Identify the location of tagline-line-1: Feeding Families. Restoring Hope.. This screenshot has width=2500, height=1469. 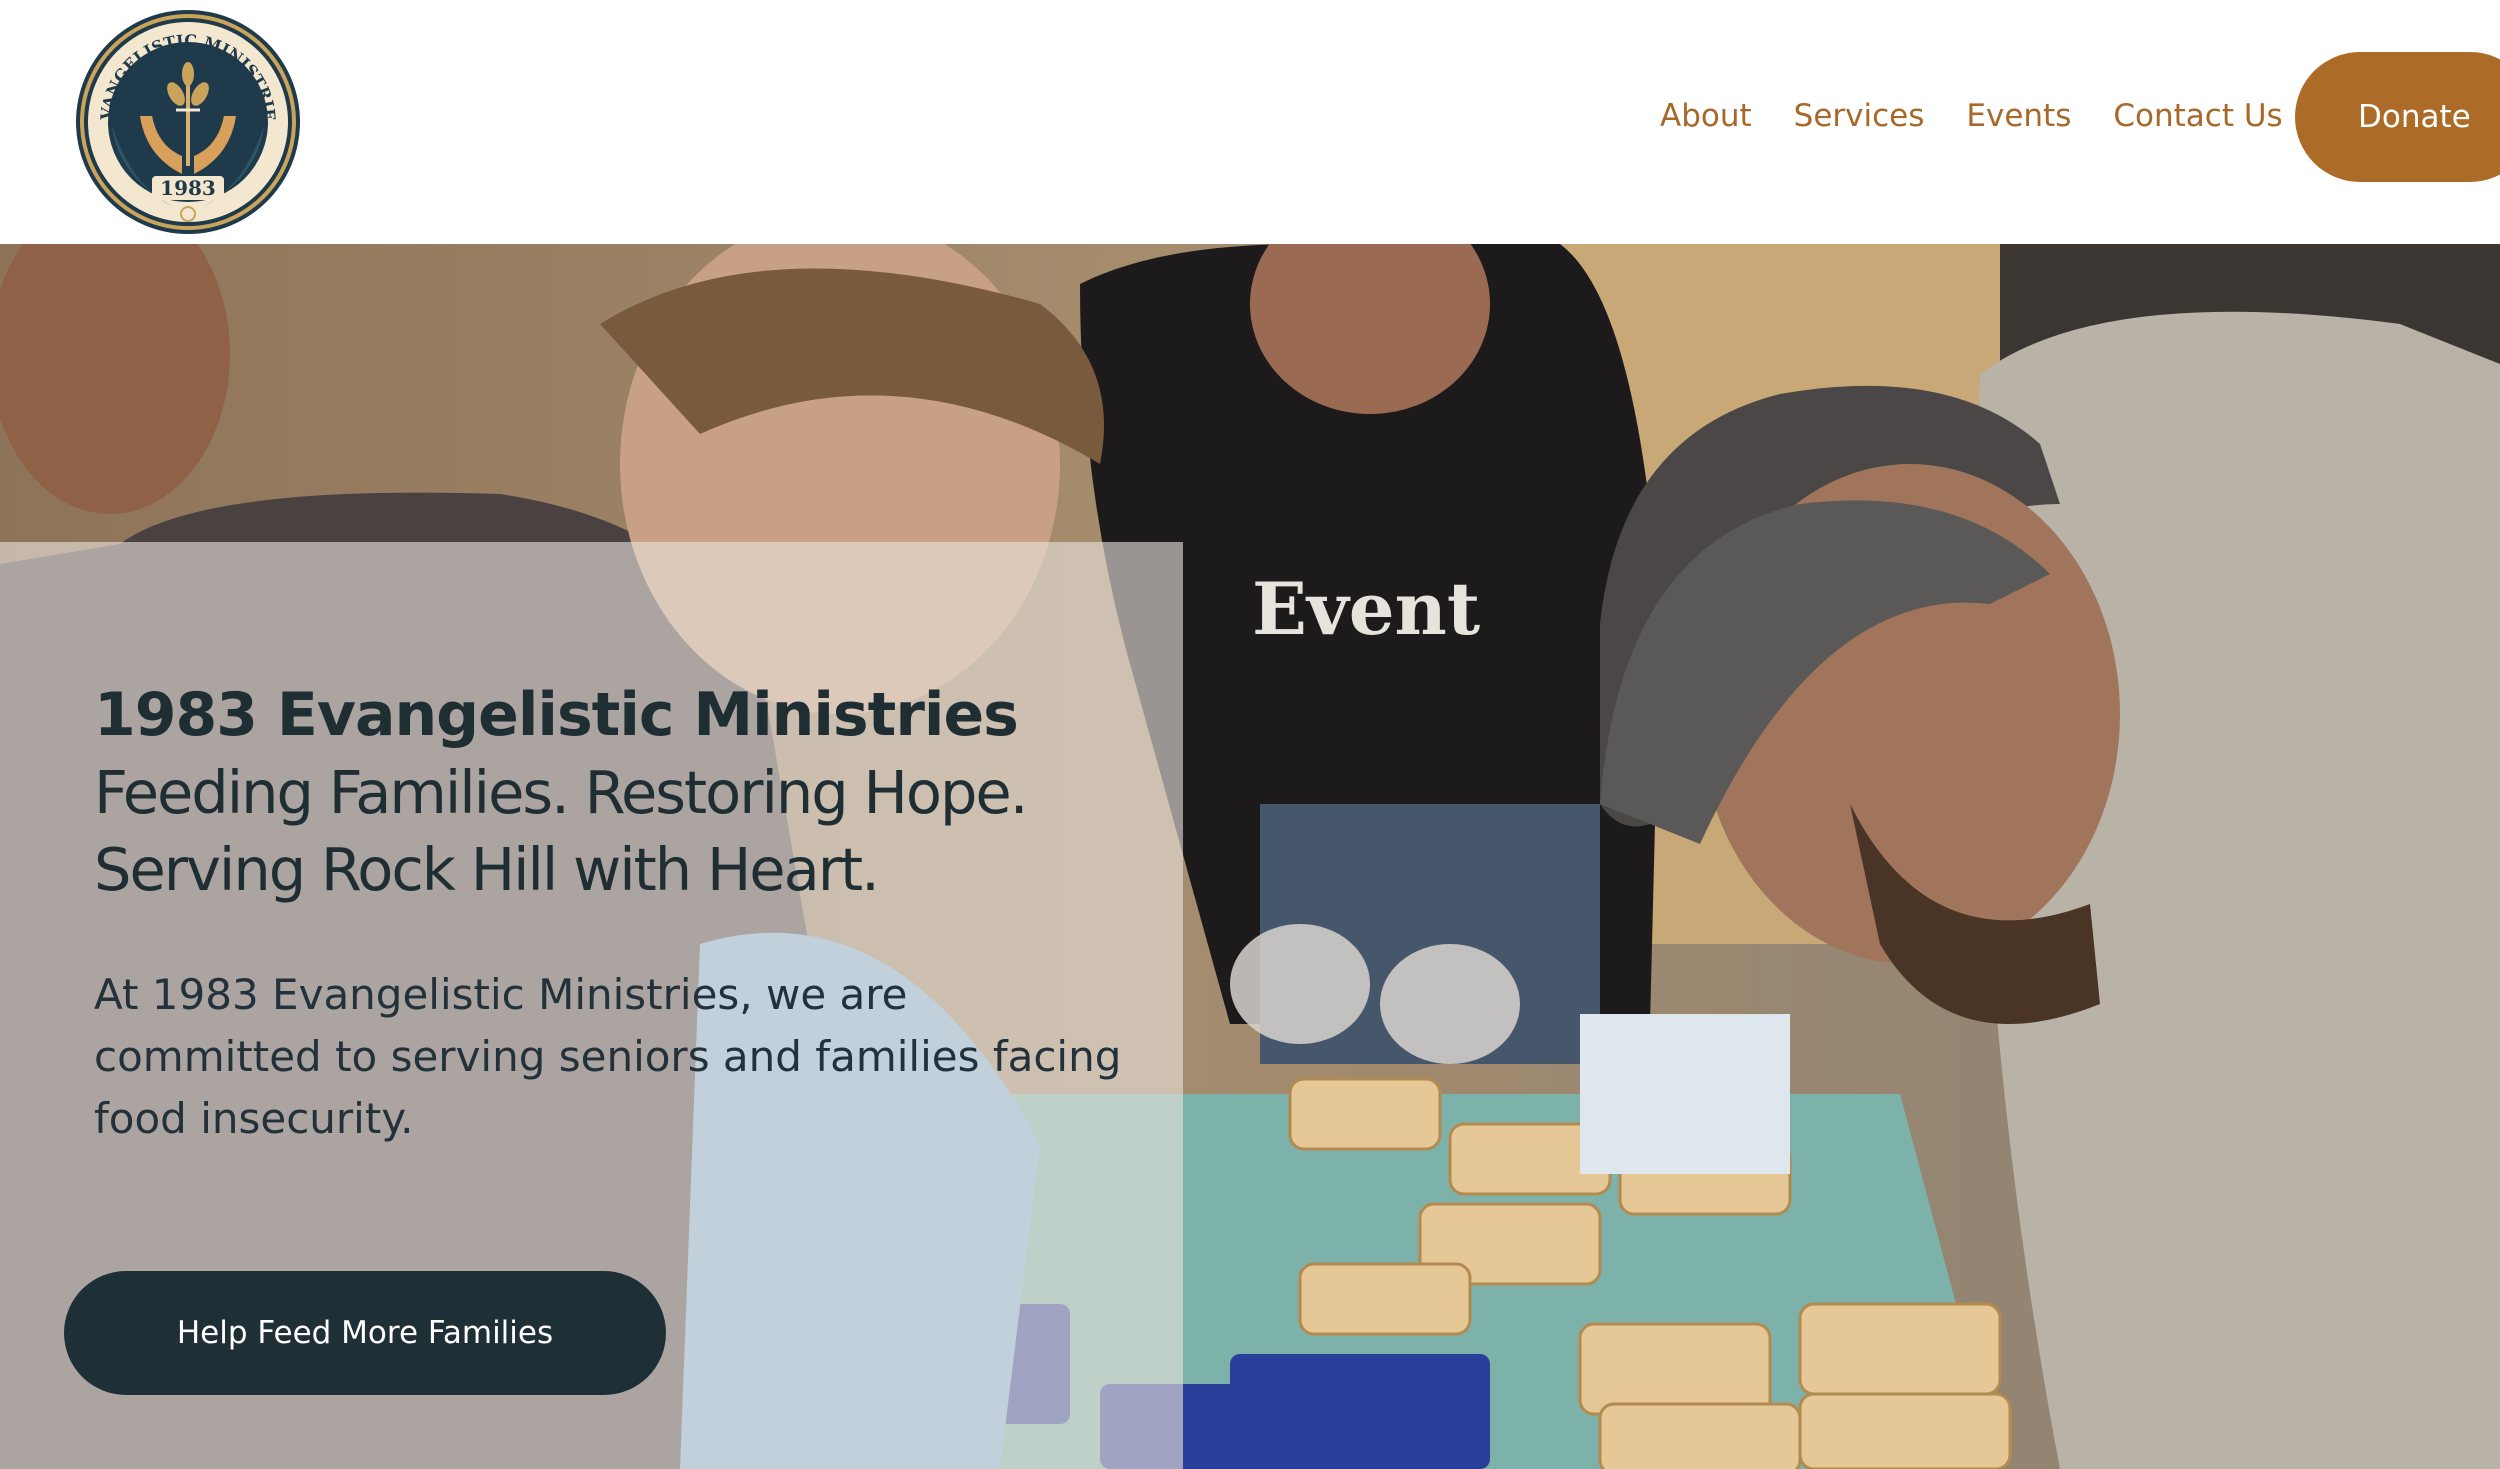
(561, 792).